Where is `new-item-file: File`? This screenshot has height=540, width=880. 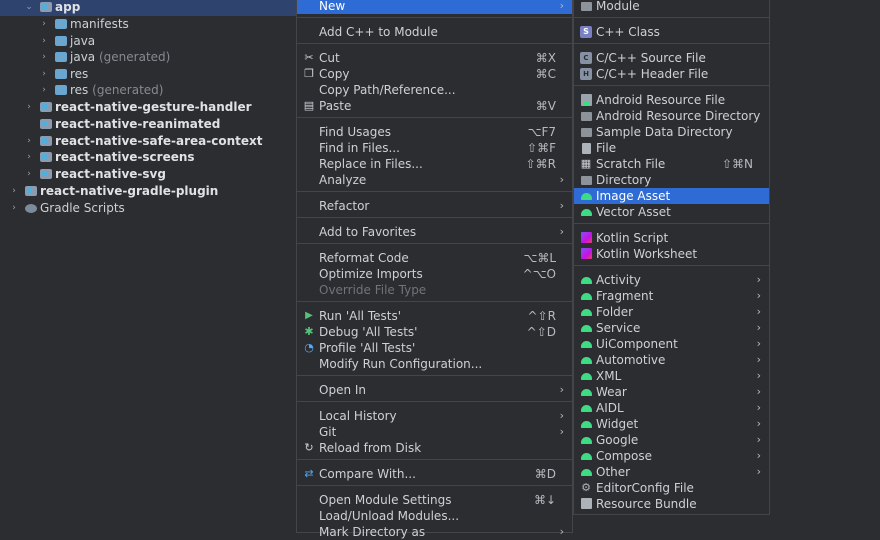 new-item-file: File is located at coordinates (671, 148).